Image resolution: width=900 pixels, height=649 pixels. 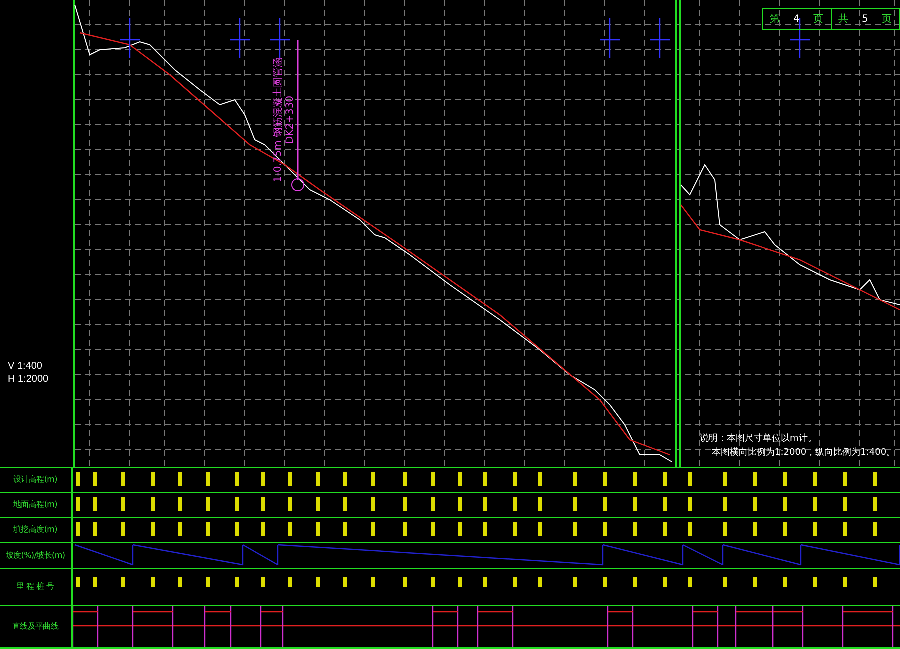 What do you see at coordinates (36, 556) in the screenshot?
I see `row-label: 坡度(%)/坡长(m)` at bounding box center [36, 556].